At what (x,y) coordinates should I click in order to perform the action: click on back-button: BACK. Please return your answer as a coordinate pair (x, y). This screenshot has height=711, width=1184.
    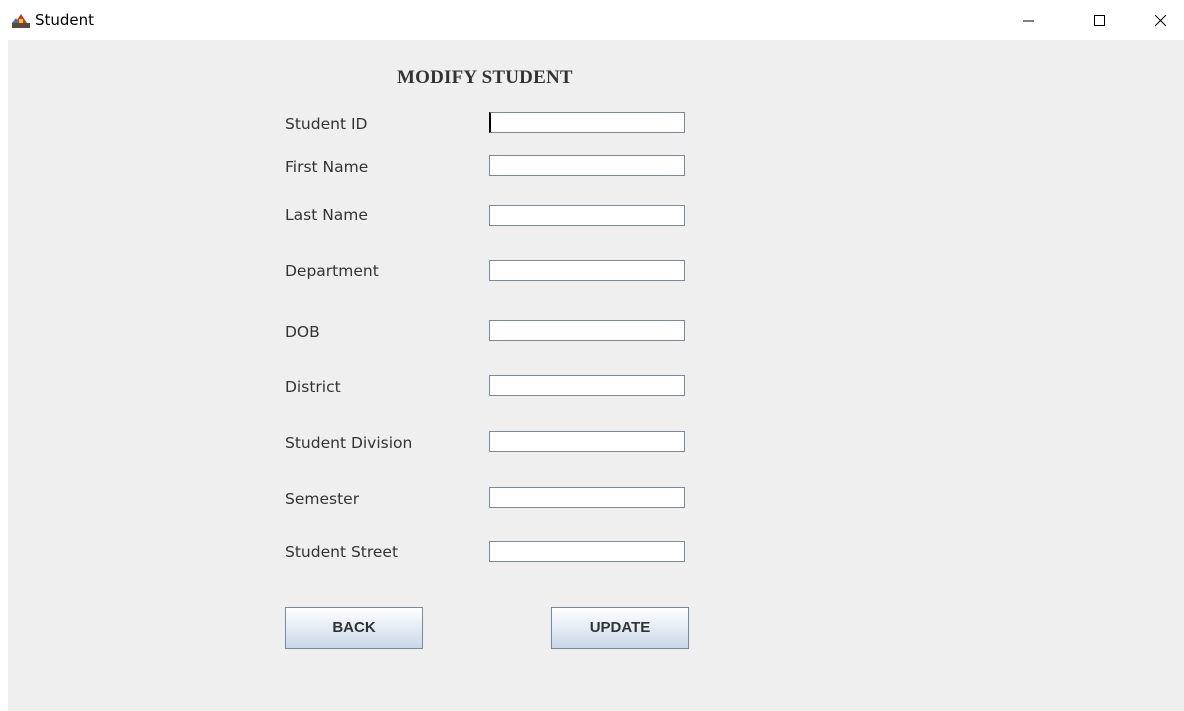
    Looking at the image, I should click on (354, 628).